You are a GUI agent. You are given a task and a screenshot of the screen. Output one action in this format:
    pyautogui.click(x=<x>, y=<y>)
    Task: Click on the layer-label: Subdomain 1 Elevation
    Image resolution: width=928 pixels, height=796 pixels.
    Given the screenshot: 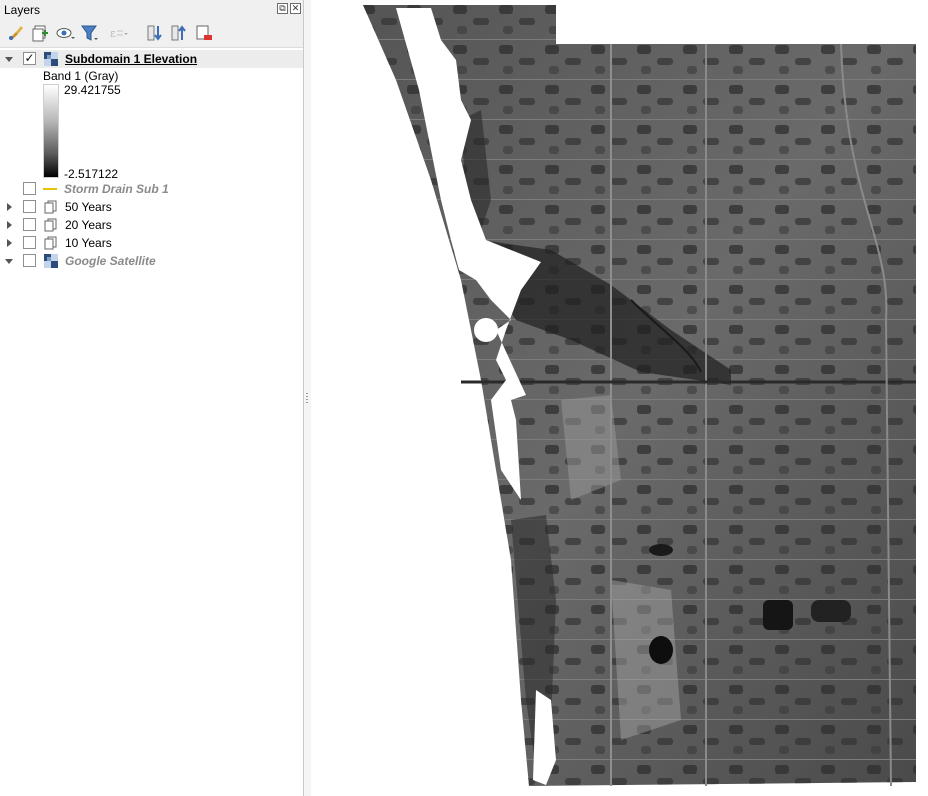 What is the action you would take?
    pyautogui.click(x=131, y=59)
    